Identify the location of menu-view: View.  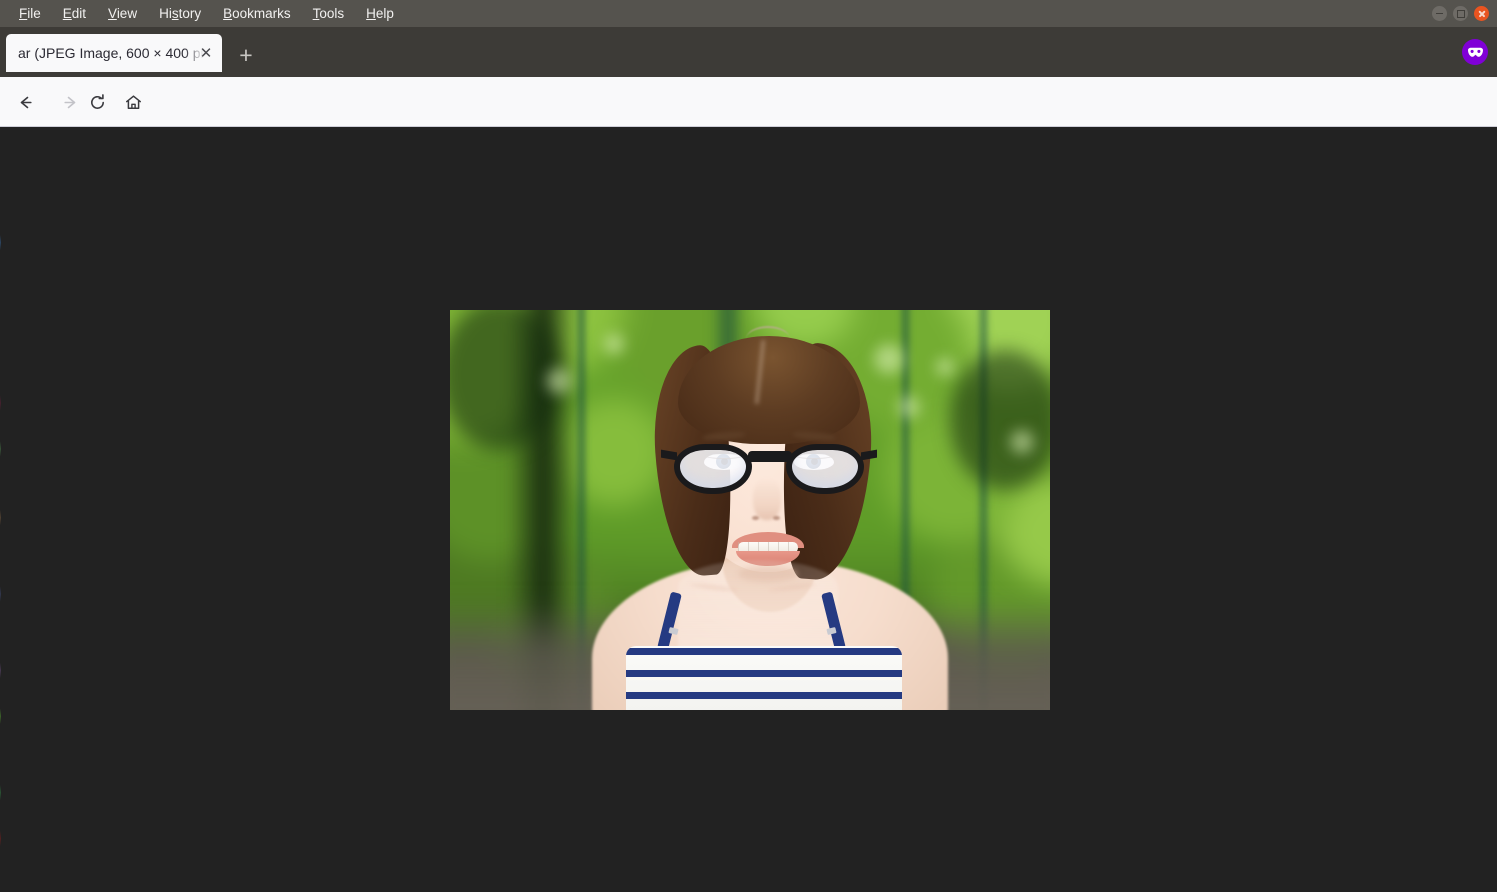
(122, 13).